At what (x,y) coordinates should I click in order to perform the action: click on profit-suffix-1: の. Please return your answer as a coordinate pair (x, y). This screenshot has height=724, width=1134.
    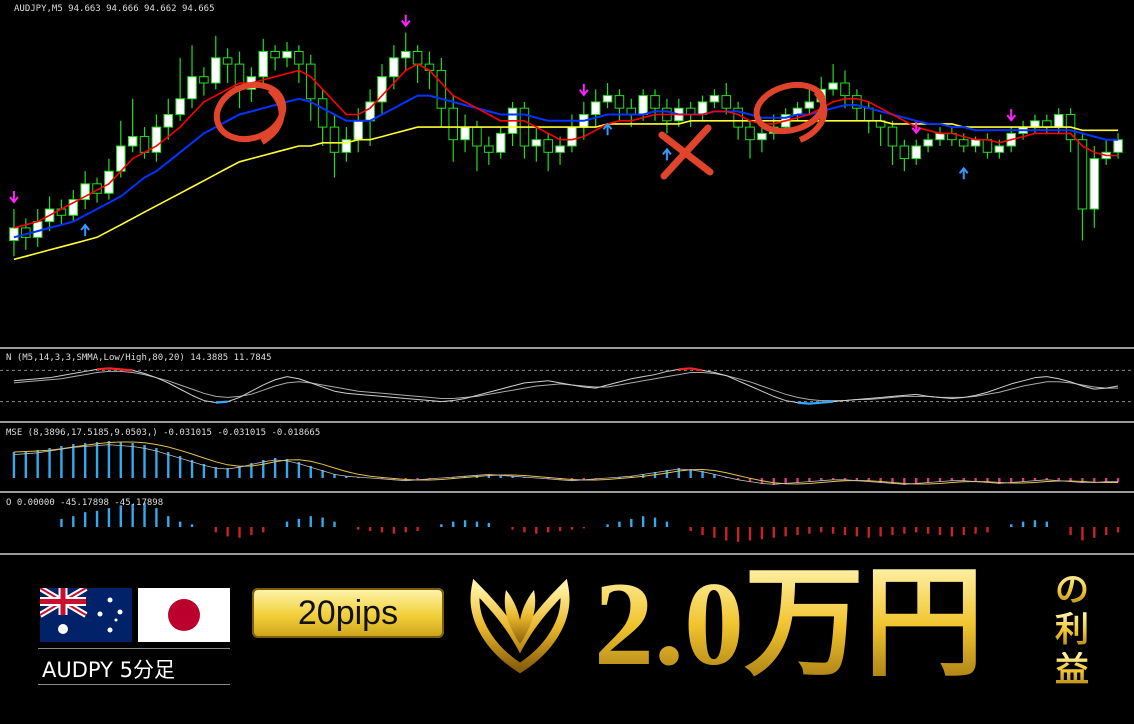
    Looking at the image, I should click on (1072, 591).